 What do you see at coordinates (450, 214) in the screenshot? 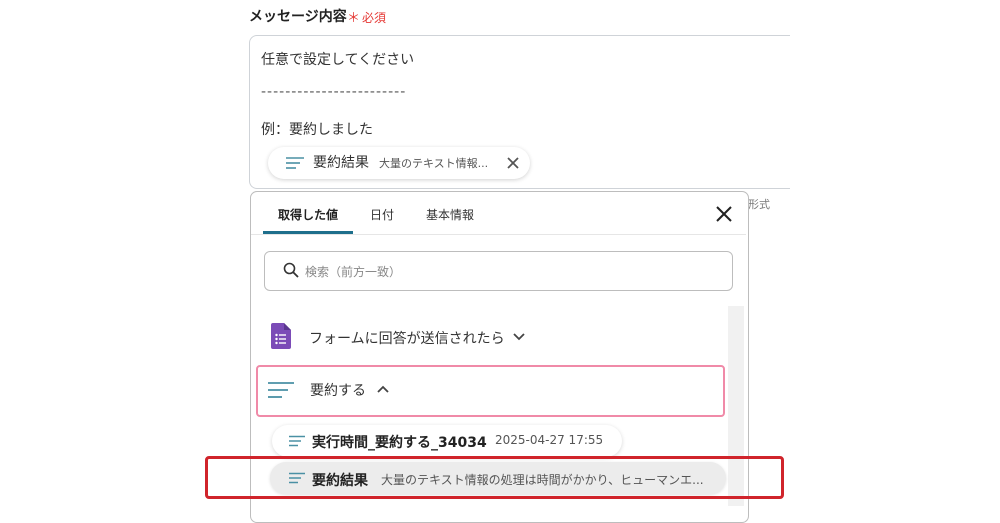
I see `tab-basic-info: 基本情報` at bounding box center [450, 214].